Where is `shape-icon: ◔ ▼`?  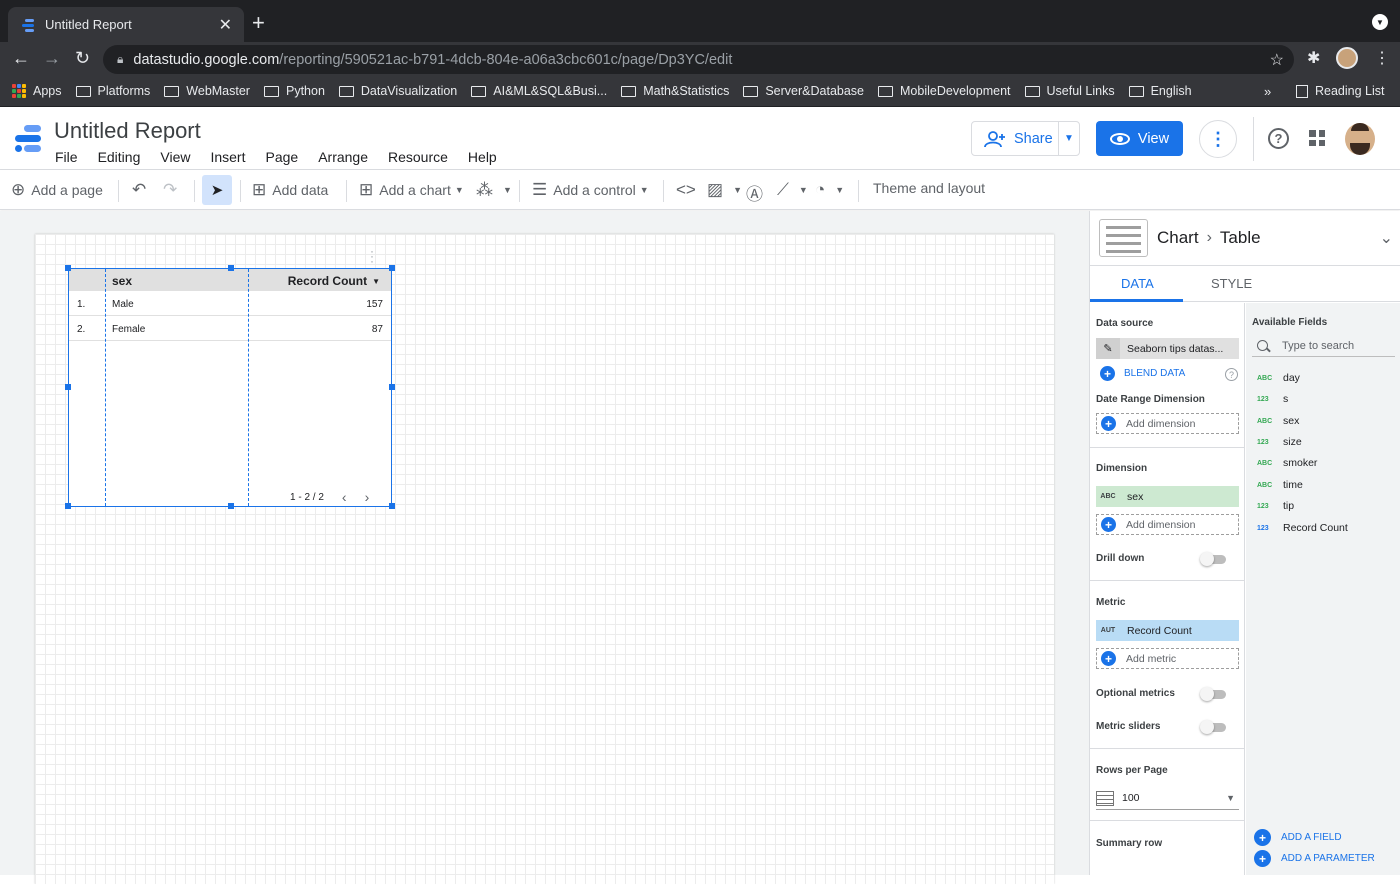 shape-icon: ◔ ▼ is located at coordinates (829, 190).